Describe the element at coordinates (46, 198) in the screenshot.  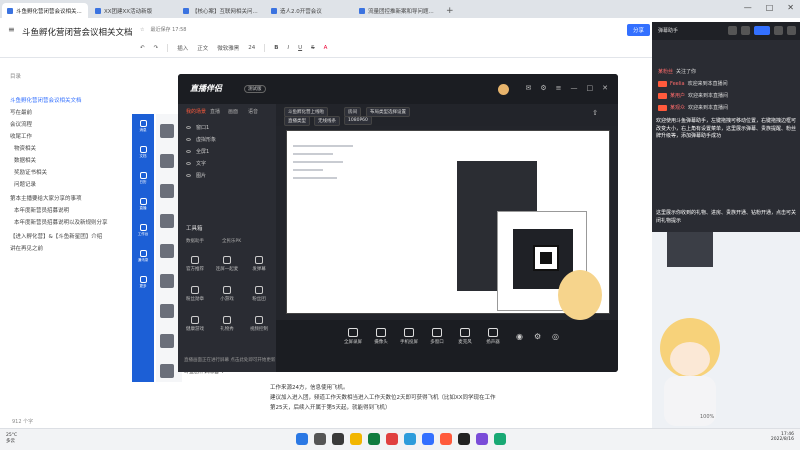
I see `outline-item: 第本主播要给大家分享的事项` at that location.